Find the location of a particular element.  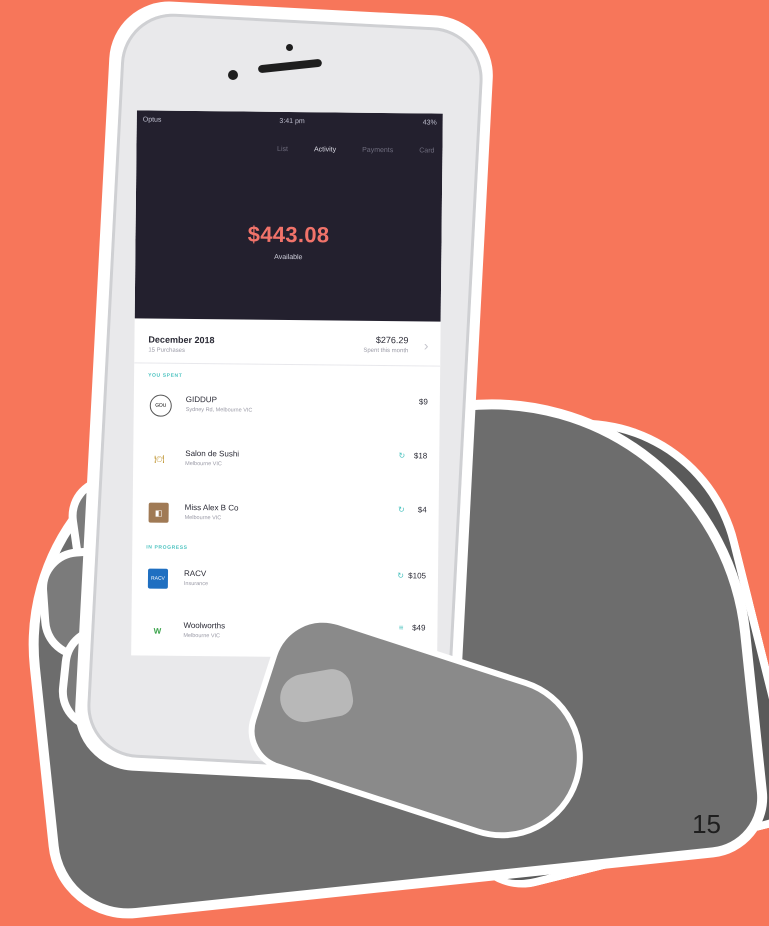

racv-logo-icon: RACV is located at coordinates (158, 578).